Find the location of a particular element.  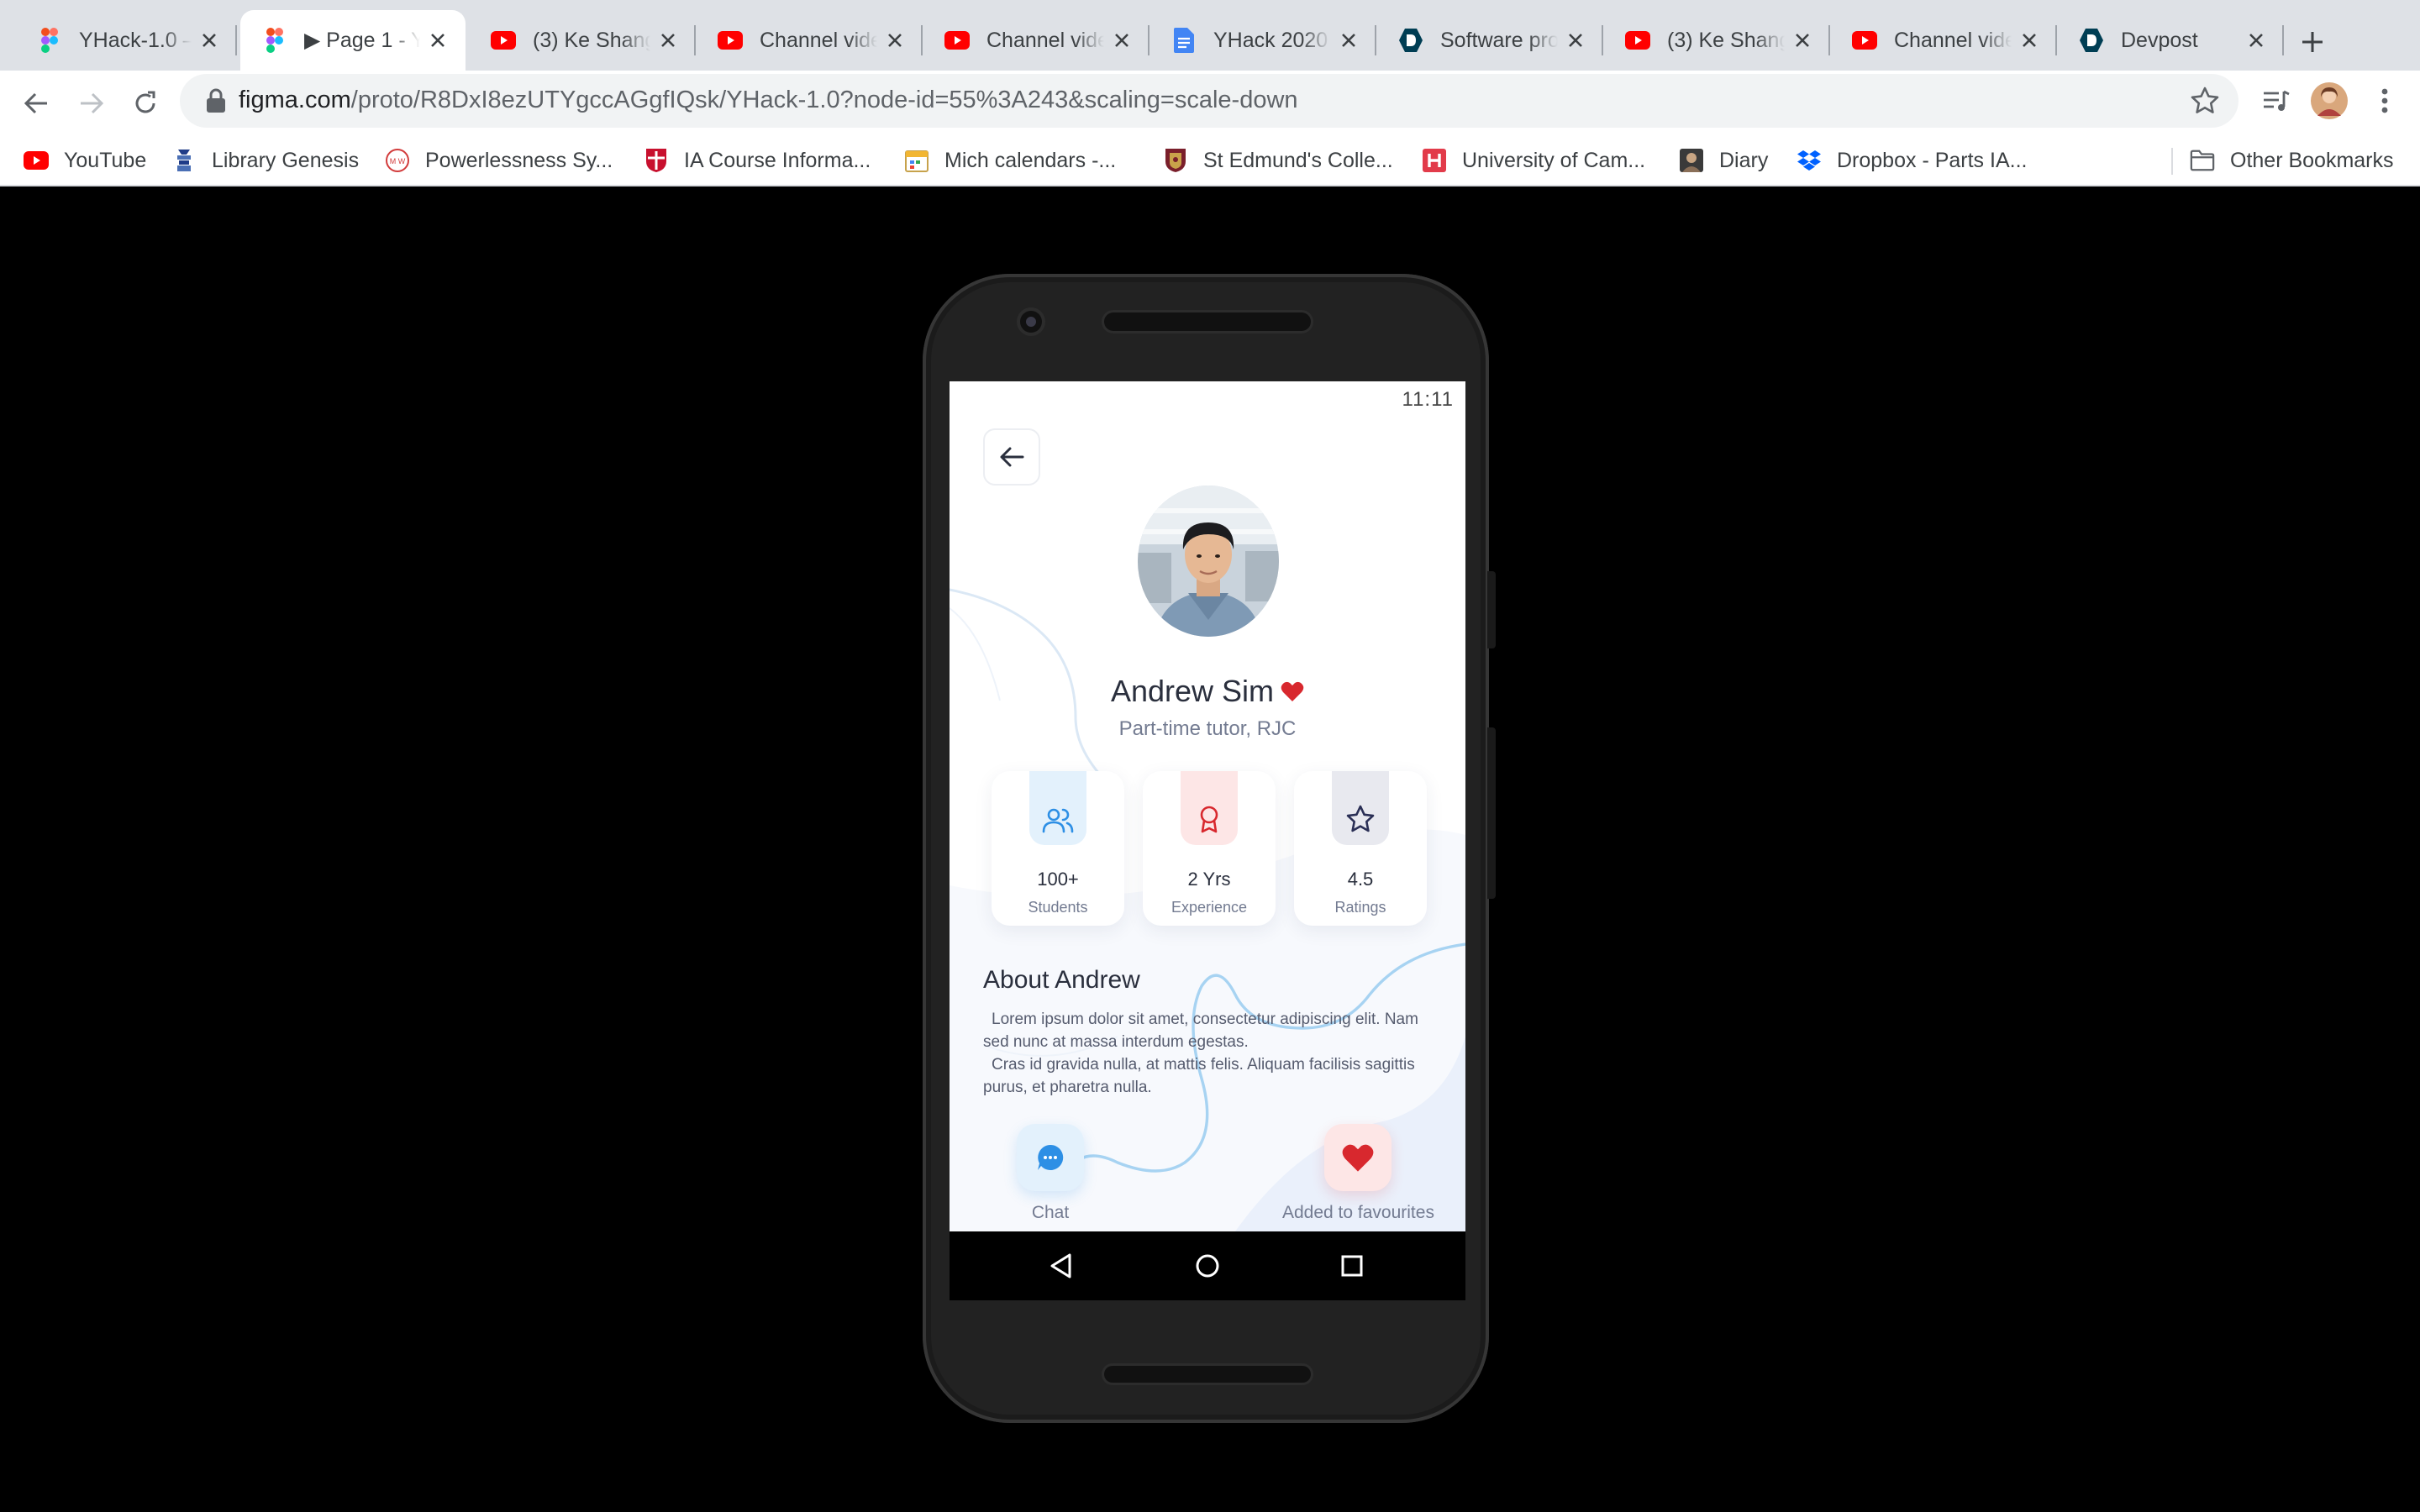

triangle-back-icon is located at coordinates (1060, 1265).